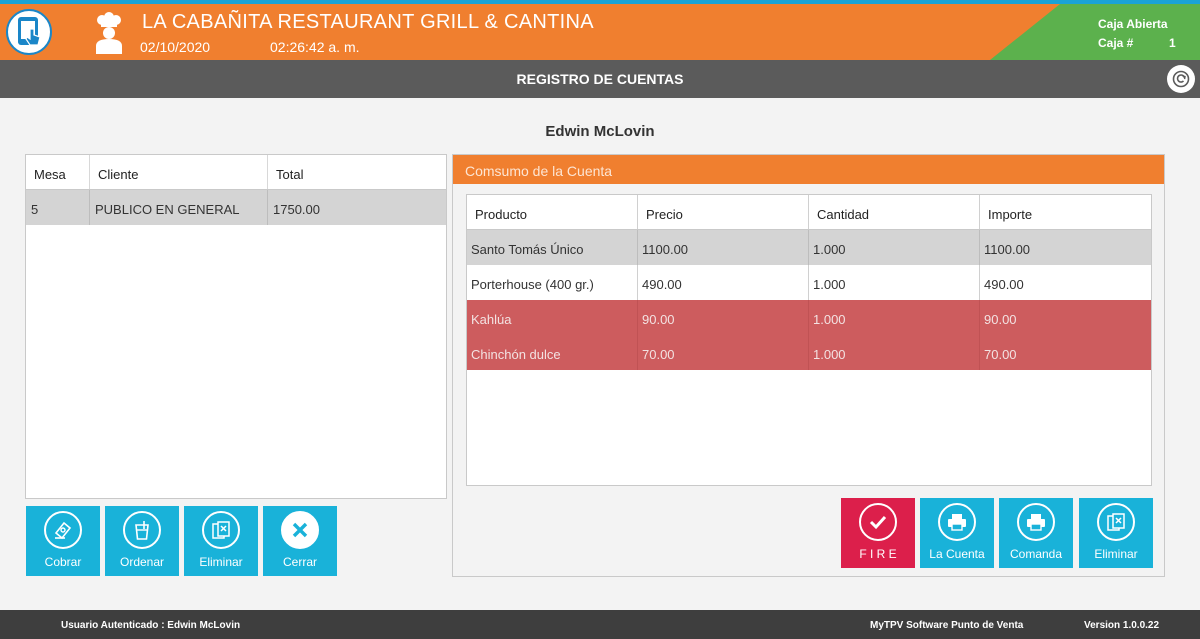 This screenshot has width=1200, height=639. Describe the element at coordinates (151, 625) in the screenshot. I see `authenticated-user: Usuario Autenticado : Edwin McLovin` at that location.